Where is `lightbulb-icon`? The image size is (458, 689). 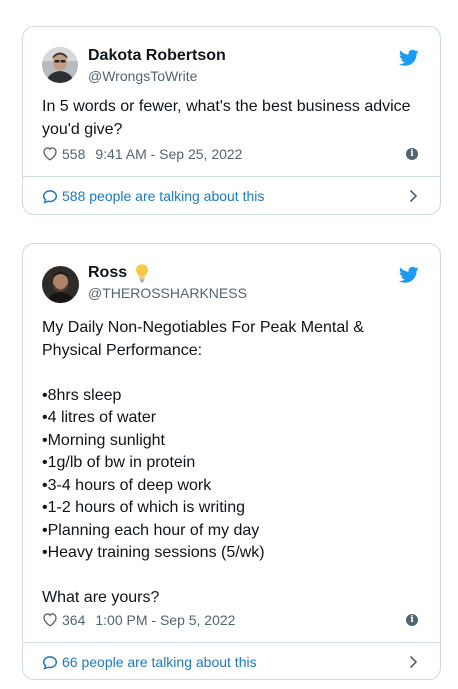
lightbulb-icon is located at coordinates (142, 273).